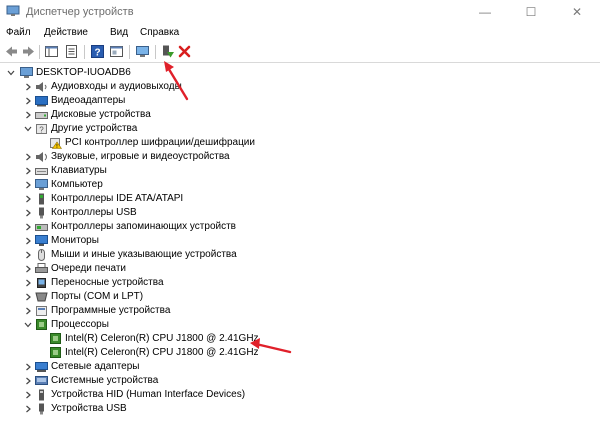 The image size is (600, 439). Describe the element at coordinates (107, 282) in the screenshot. I see `tree-node-label: Переносные устройства` at that location.